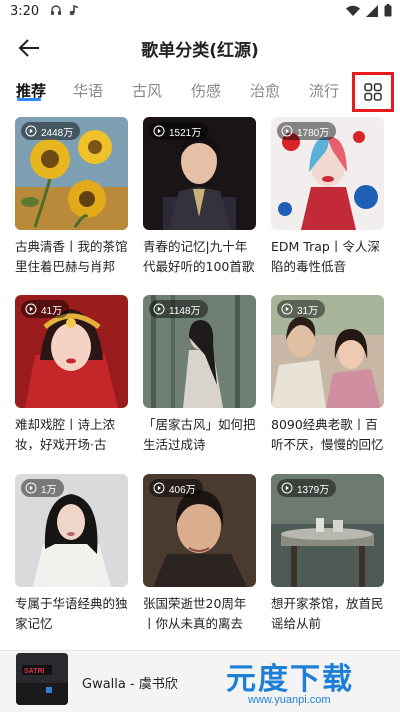 Image resolution: width=400 pixels, height=712 pixels. What do you see at coordinates (324, 90) in the screenshot?
I see `tab-pop: 流行` at bounding box center [324, 90].